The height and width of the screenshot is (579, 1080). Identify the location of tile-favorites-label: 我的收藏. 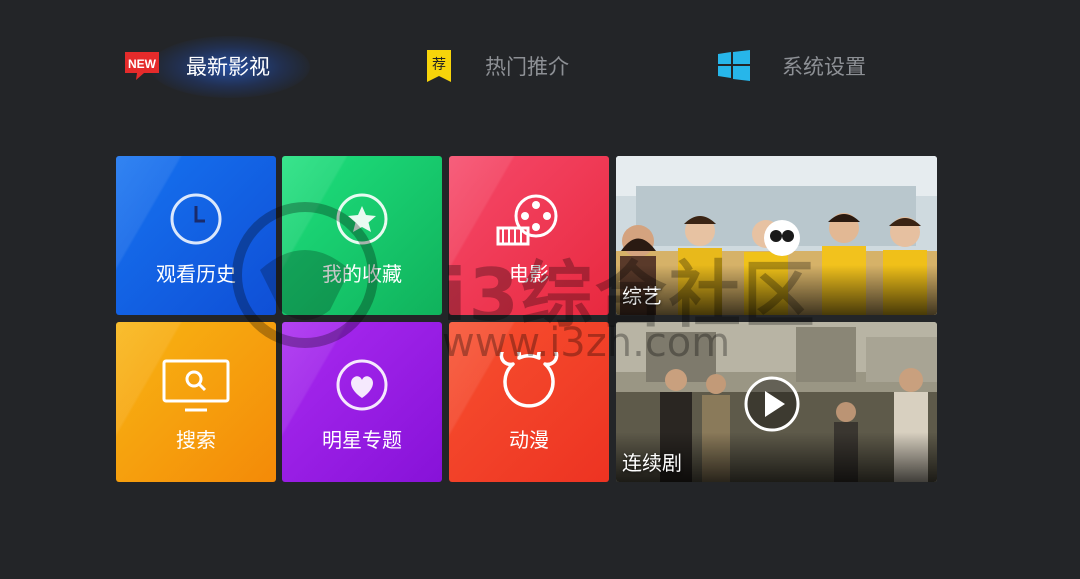
(362, 274).